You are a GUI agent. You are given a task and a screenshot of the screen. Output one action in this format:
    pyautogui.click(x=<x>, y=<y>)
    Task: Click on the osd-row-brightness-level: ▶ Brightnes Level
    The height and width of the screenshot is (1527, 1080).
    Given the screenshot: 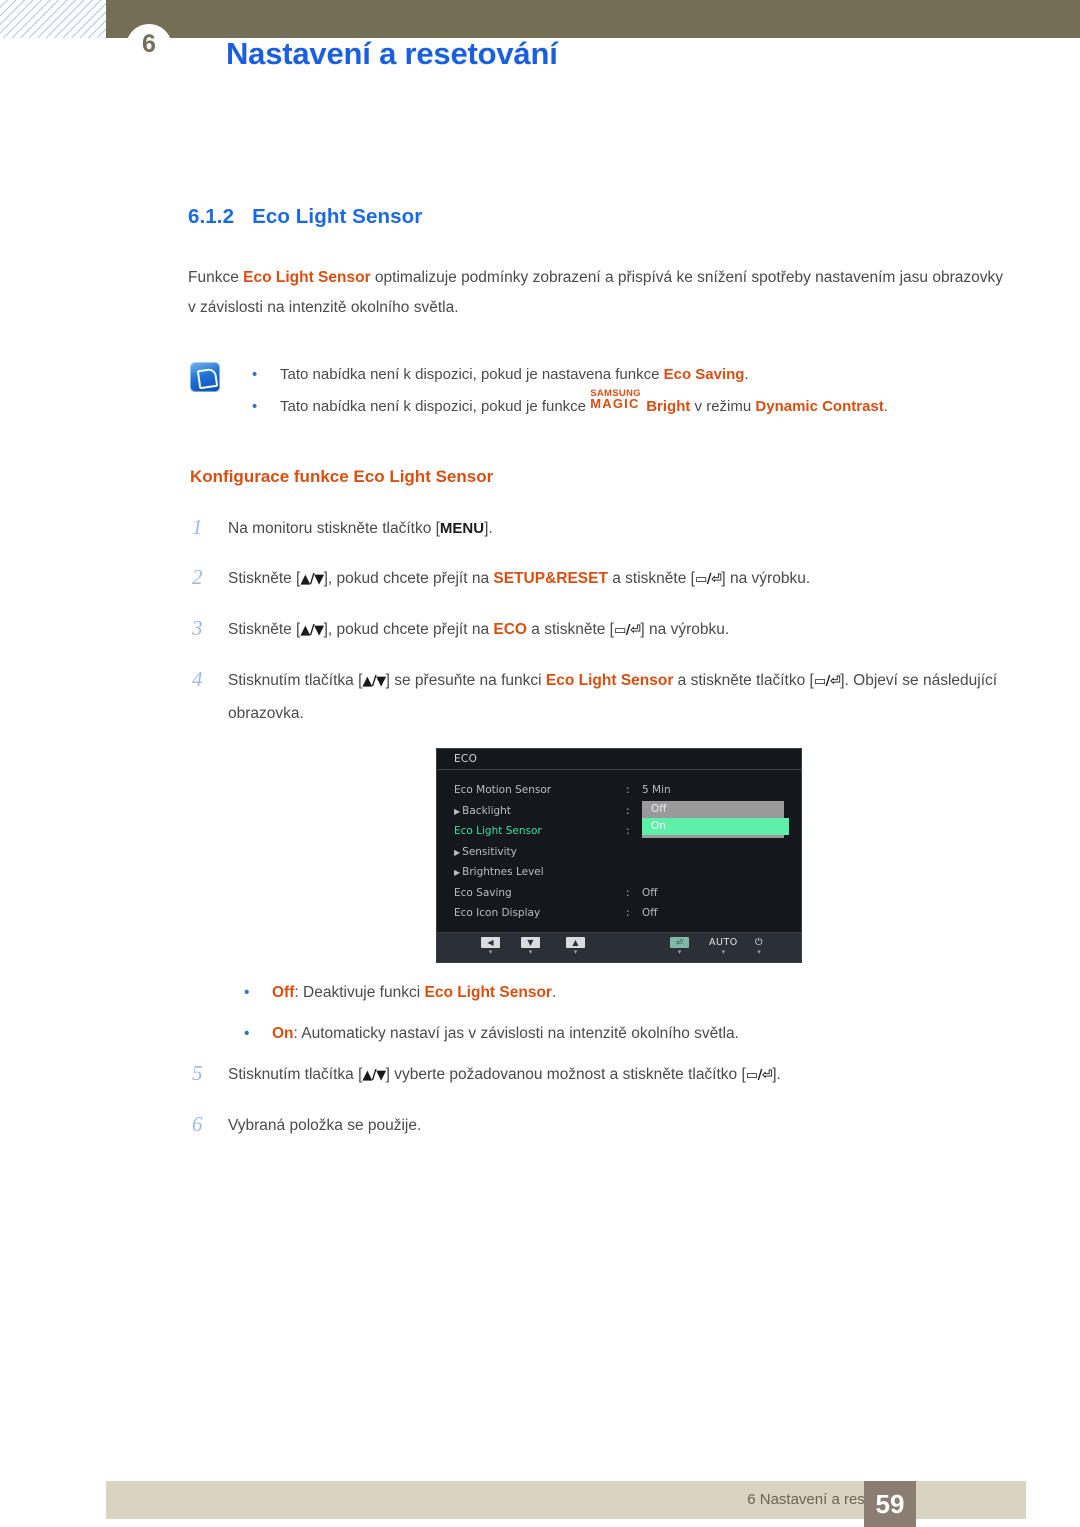 What is the action you would take?
    pyautogui.click(x=619, y=872)
    